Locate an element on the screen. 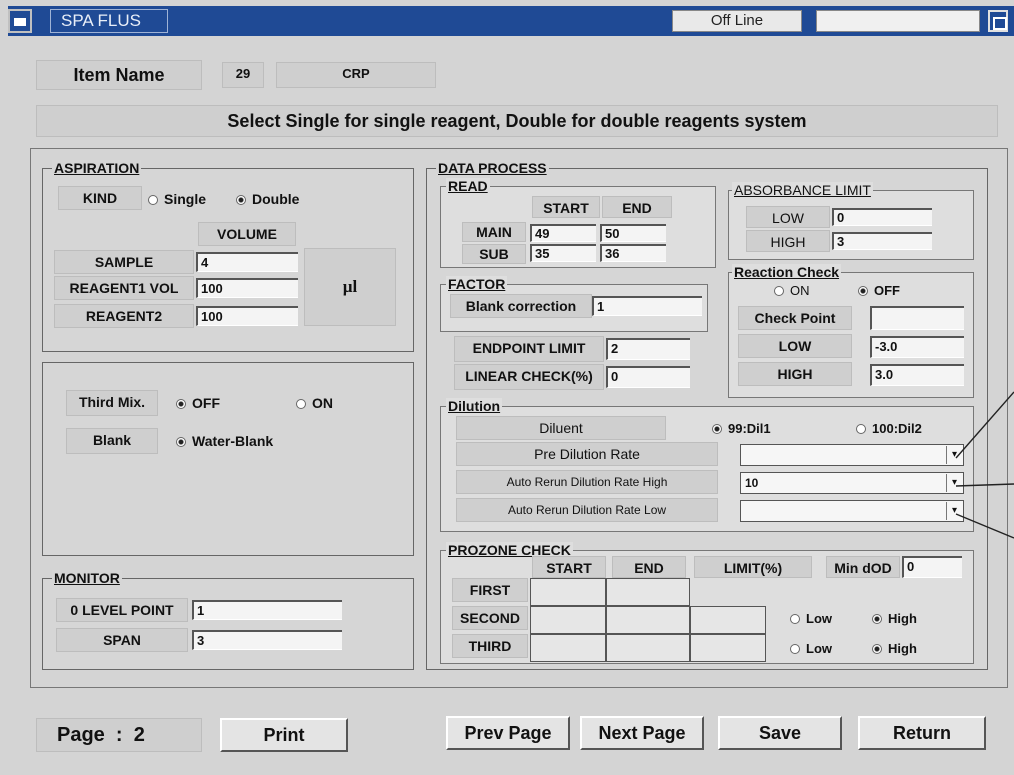  second-limit-field is located at coordinates (728, 620).